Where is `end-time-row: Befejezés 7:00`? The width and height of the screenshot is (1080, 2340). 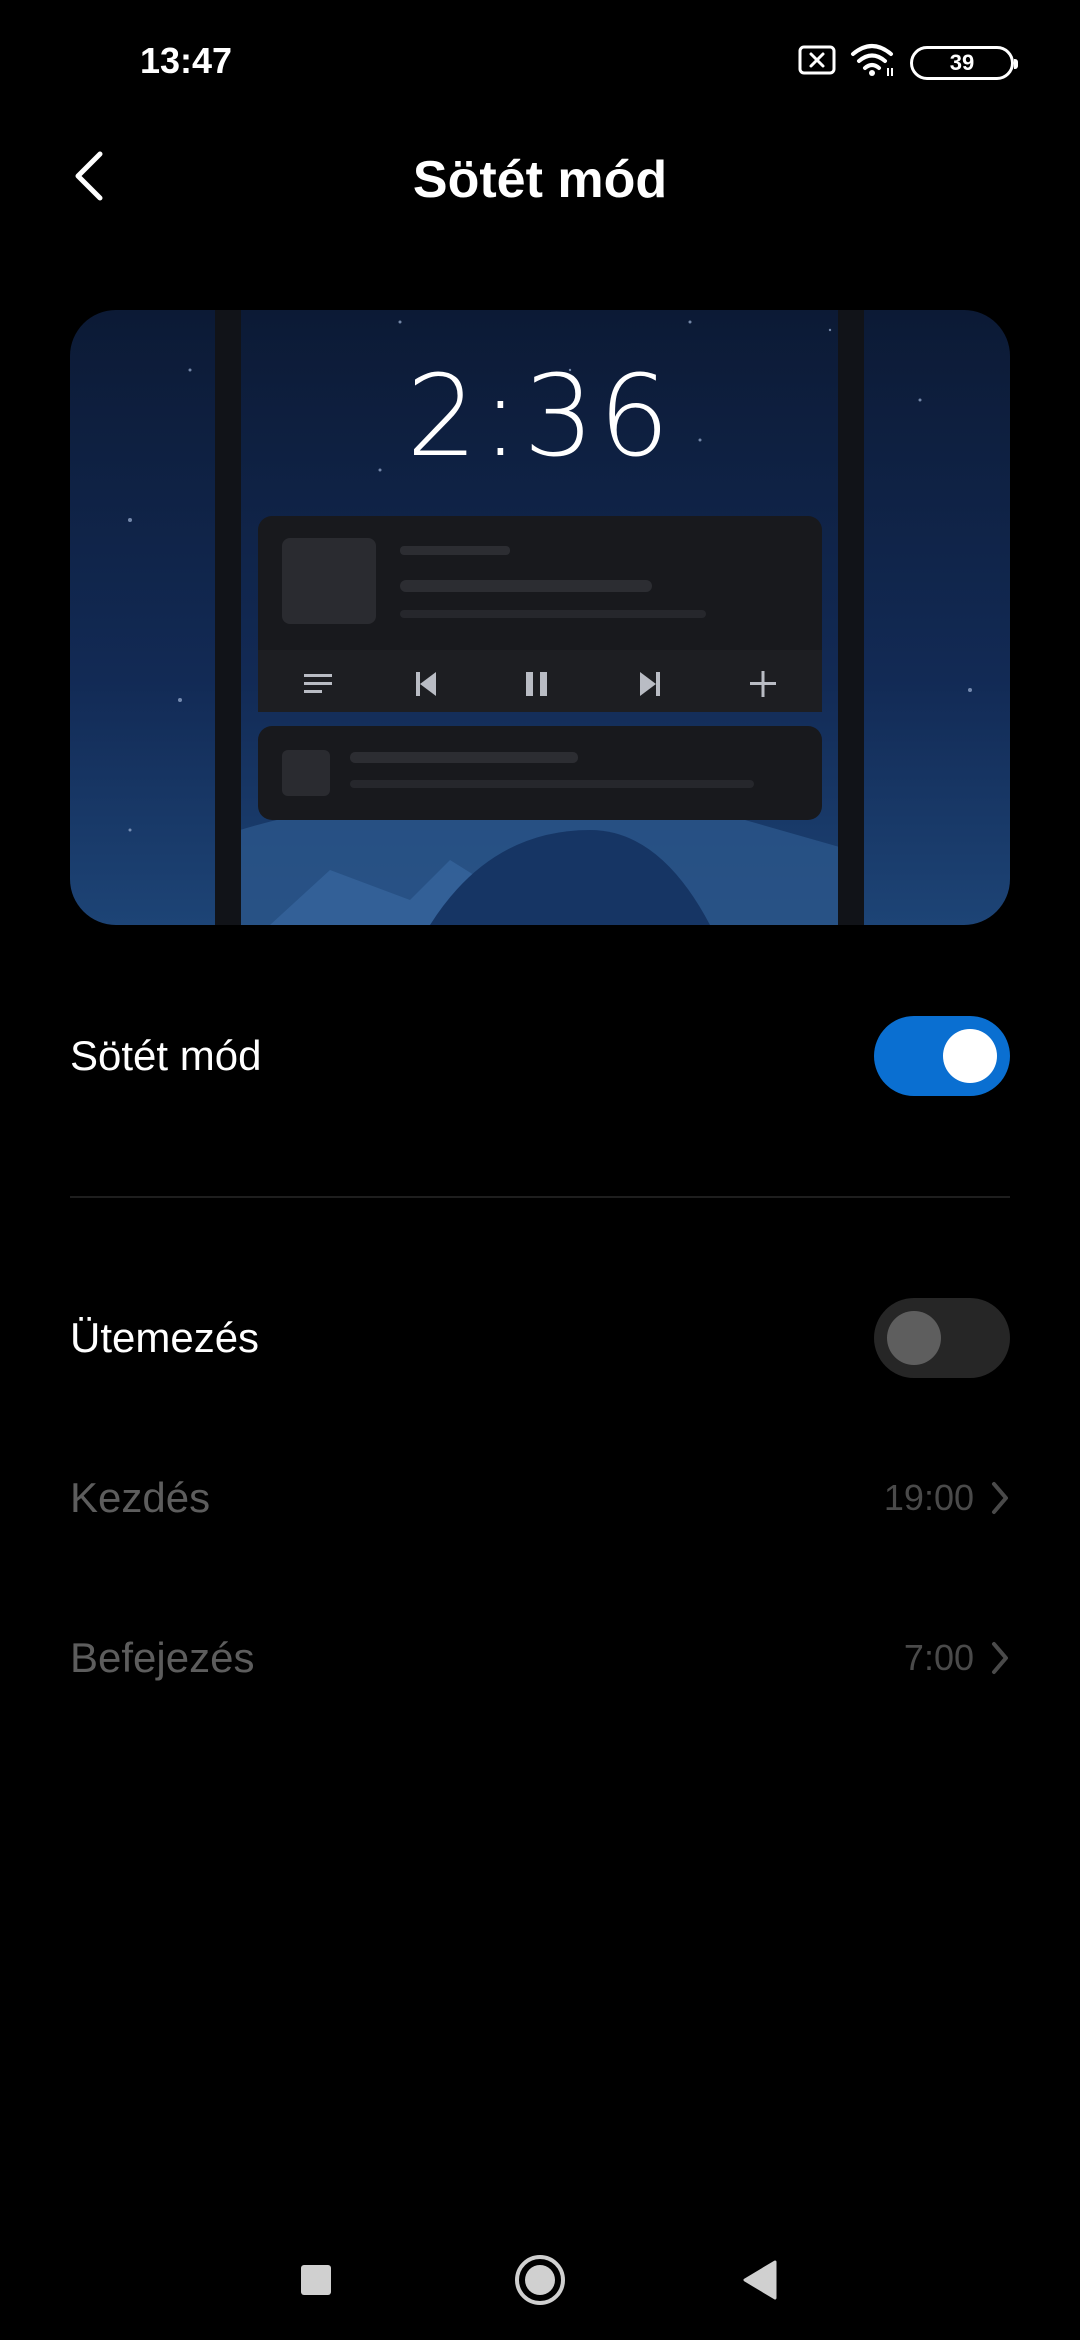
end-time-row: Befejezés 7:00 is located at coordinates (540, 1658).